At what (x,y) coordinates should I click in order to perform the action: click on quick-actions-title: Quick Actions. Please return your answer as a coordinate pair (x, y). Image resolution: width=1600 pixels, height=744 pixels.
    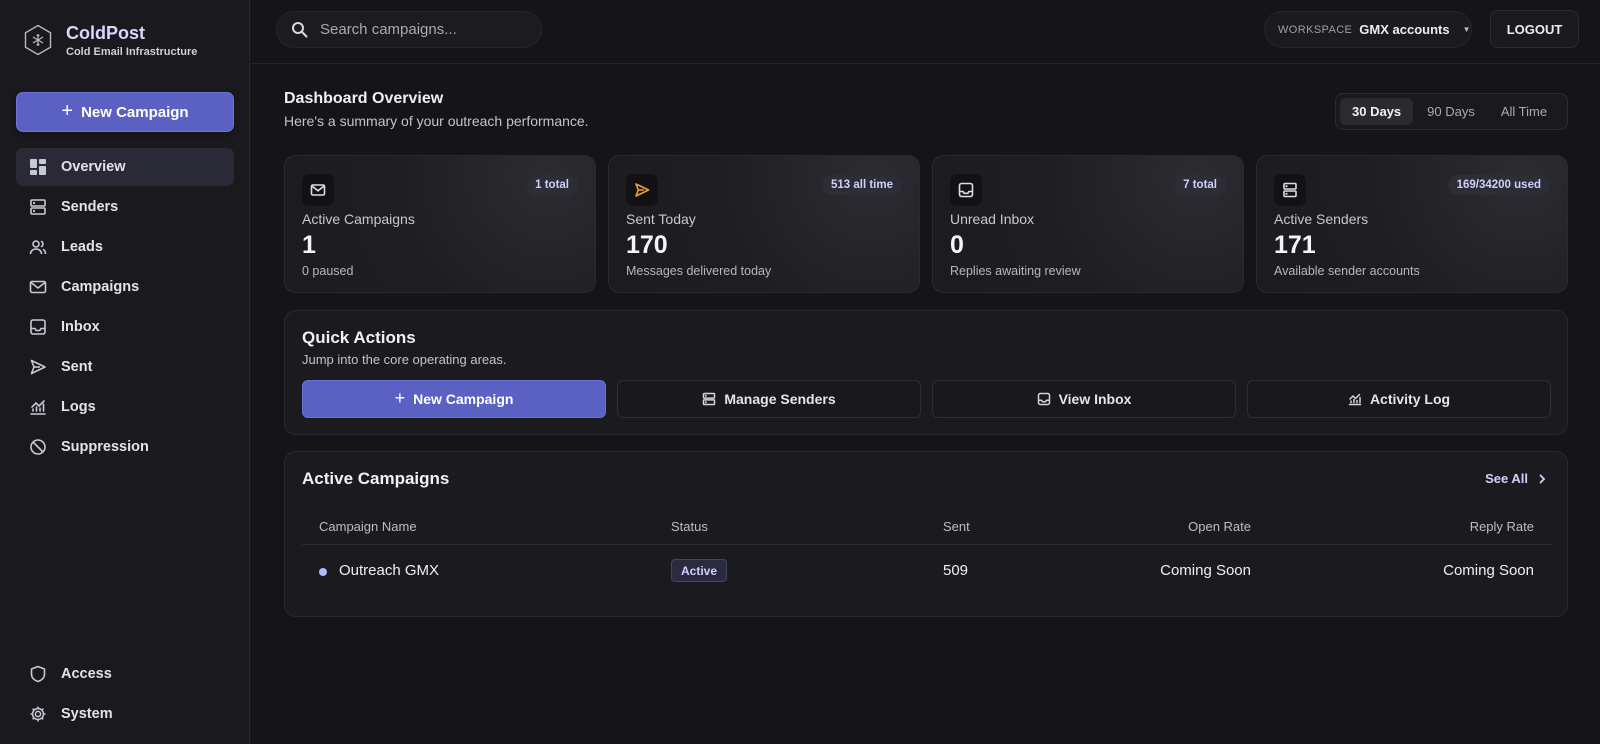
    Looking at the image, I should click on (359, 337).